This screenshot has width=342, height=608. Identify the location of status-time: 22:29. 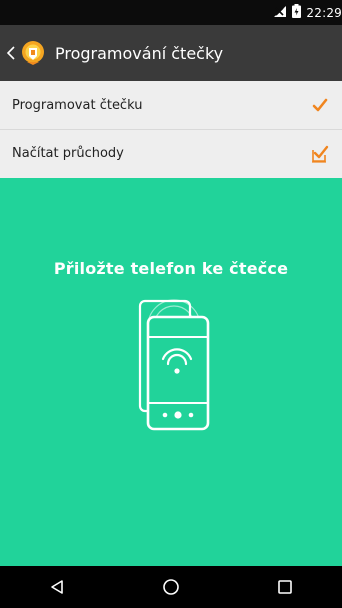
(324, 12).